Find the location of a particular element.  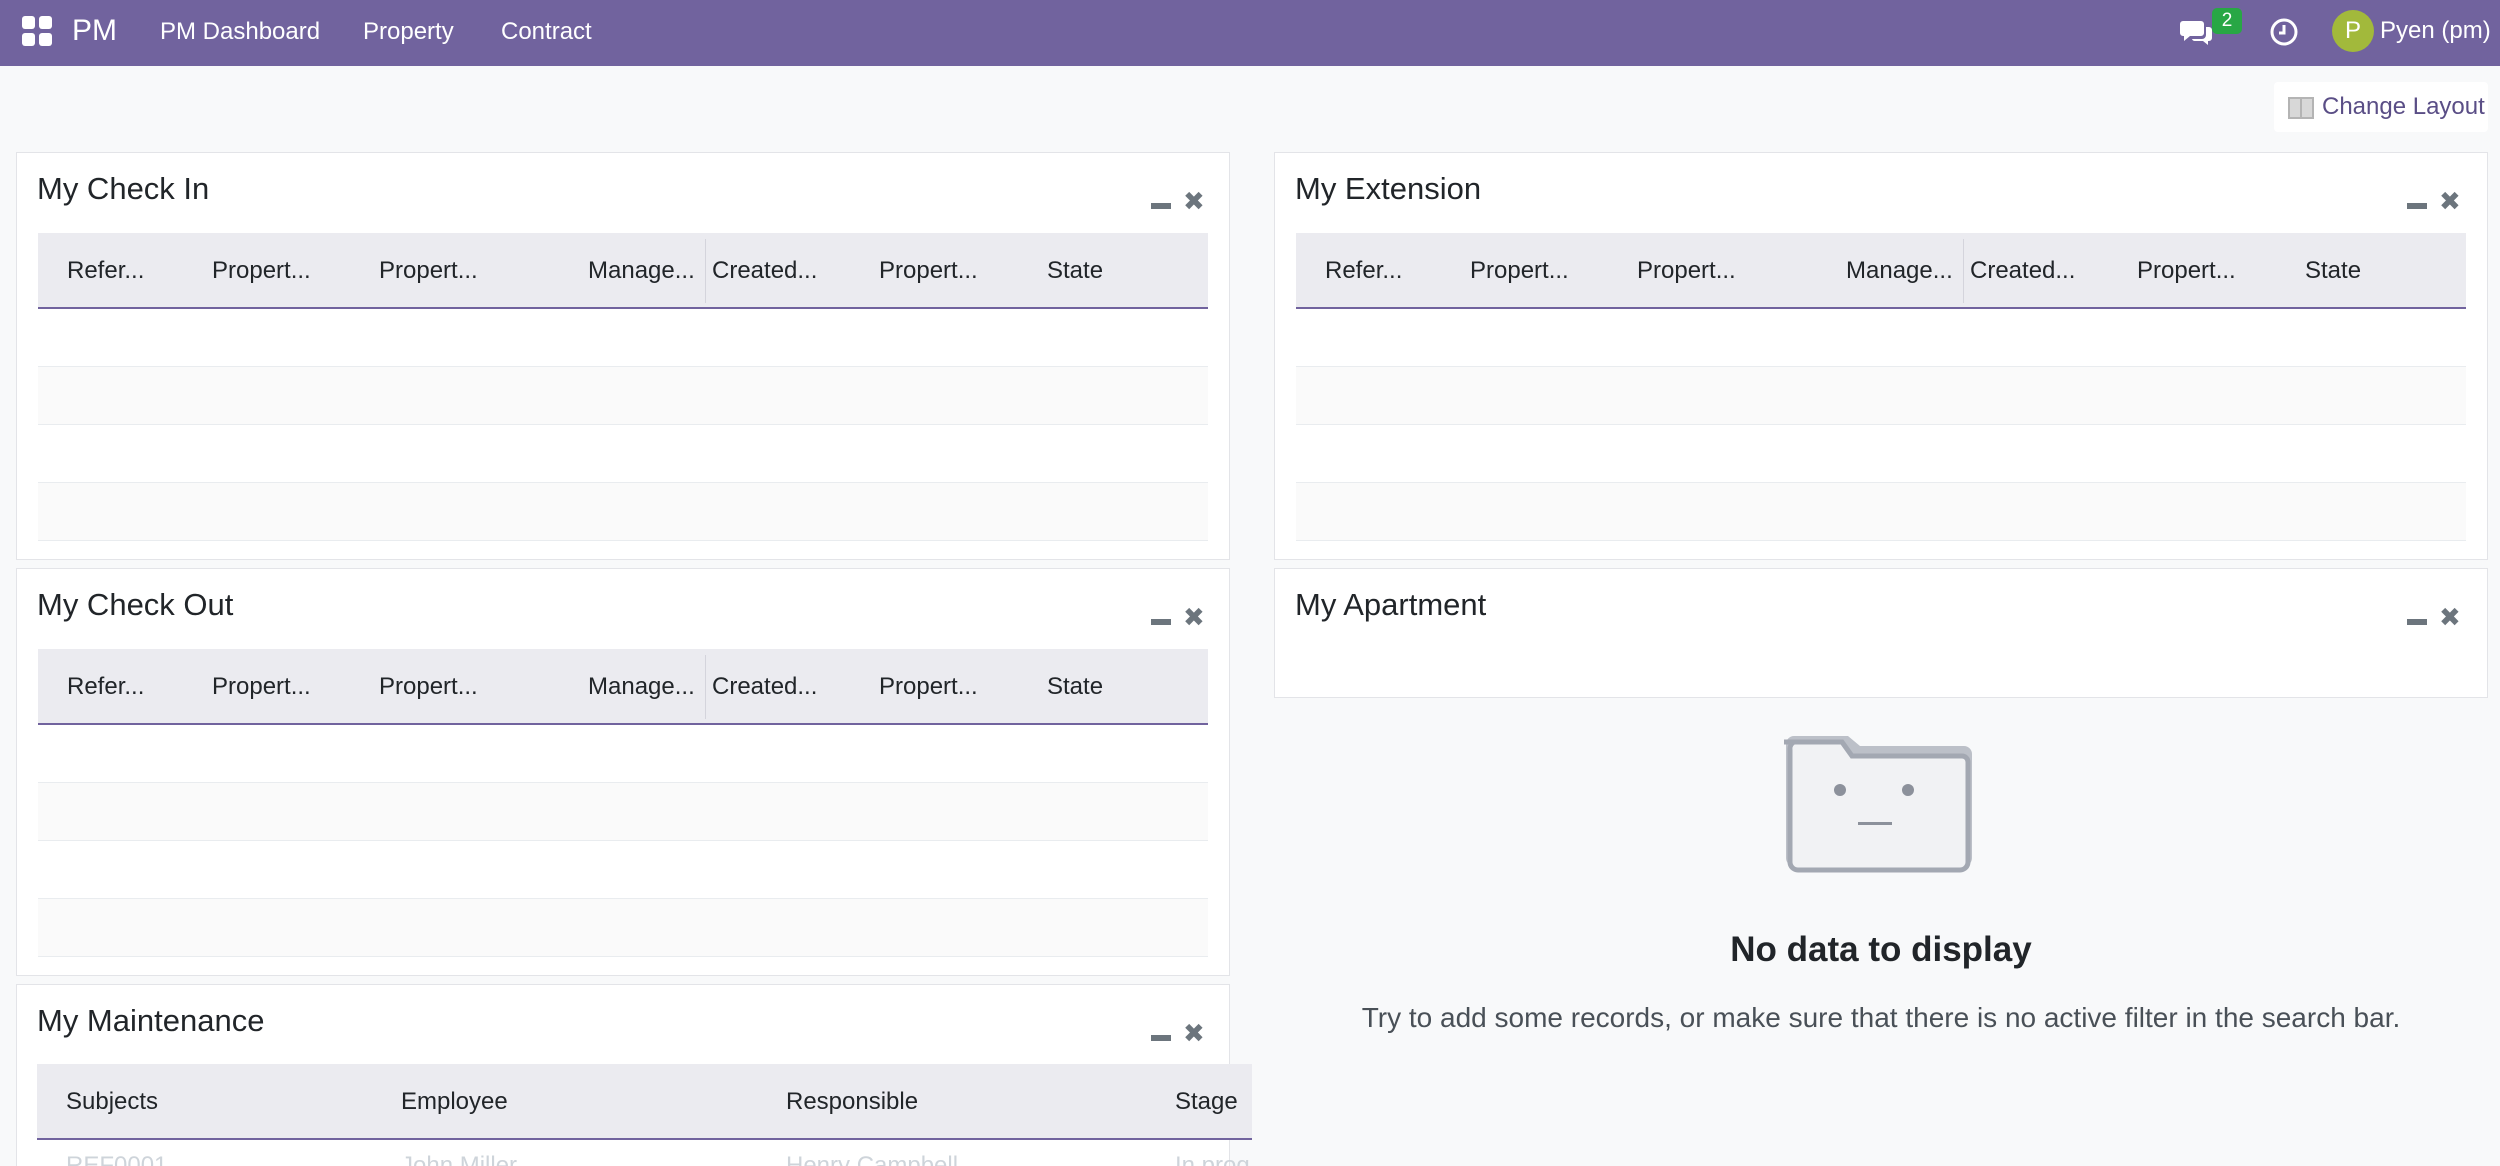

empty-state-title: No data to display is located at coordinates (1881, 949).